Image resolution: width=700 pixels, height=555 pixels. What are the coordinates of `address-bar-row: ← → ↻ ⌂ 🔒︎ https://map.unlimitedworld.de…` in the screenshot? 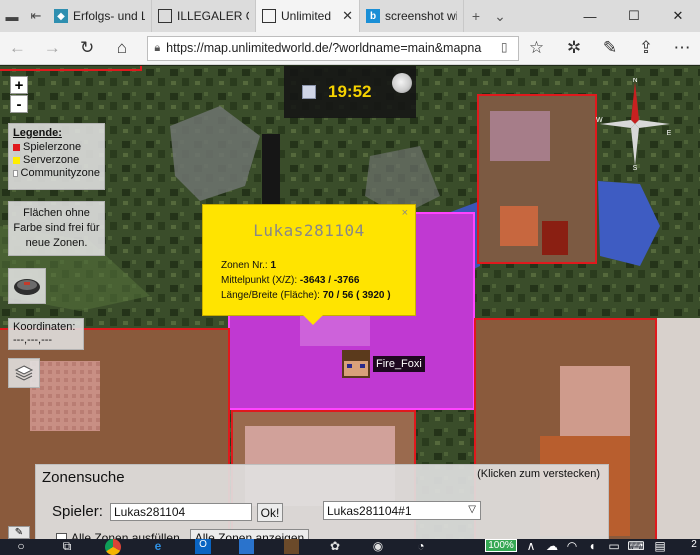 It's located at (350, 48).